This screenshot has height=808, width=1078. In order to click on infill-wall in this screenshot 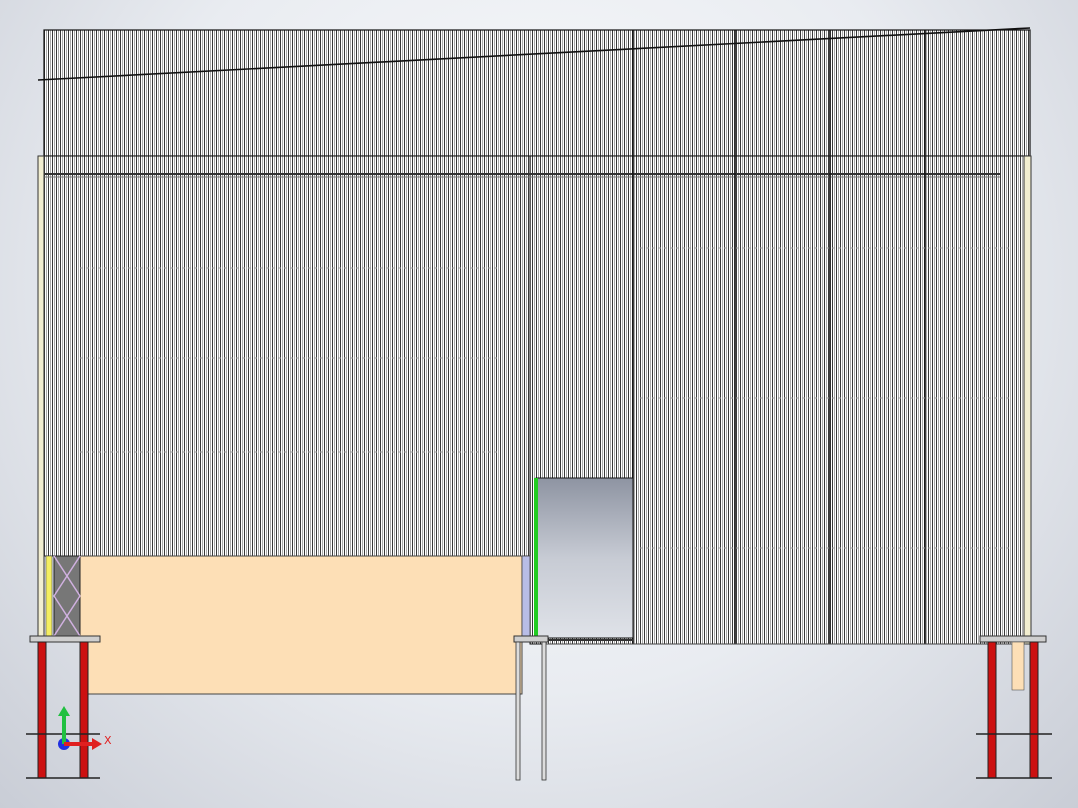, I will do `click(301, 625)`.